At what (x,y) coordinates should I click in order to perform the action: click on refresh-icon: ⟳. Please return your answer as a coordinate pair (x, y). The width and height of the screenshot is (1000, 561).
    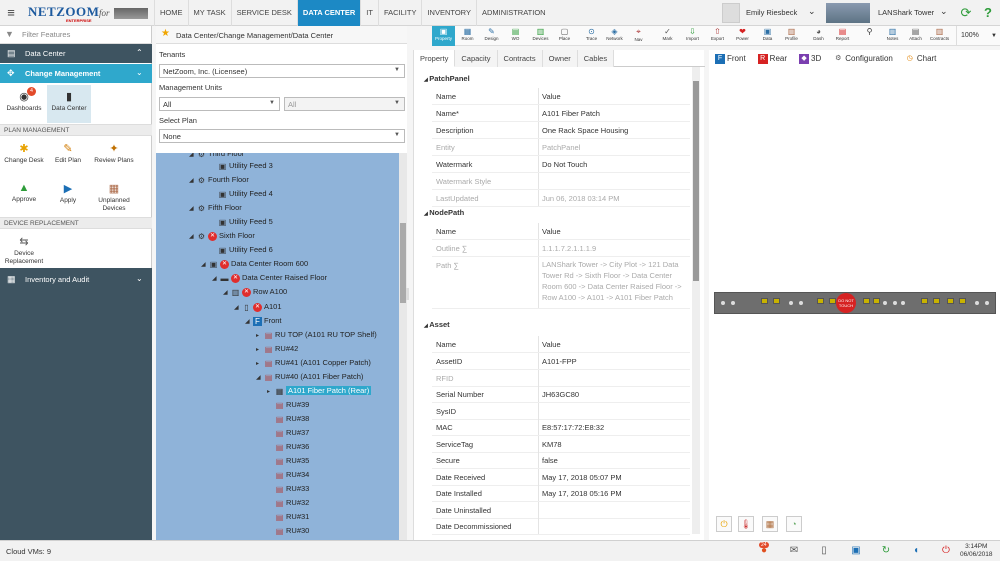
    Looking at the image, I should click on (966, 13).